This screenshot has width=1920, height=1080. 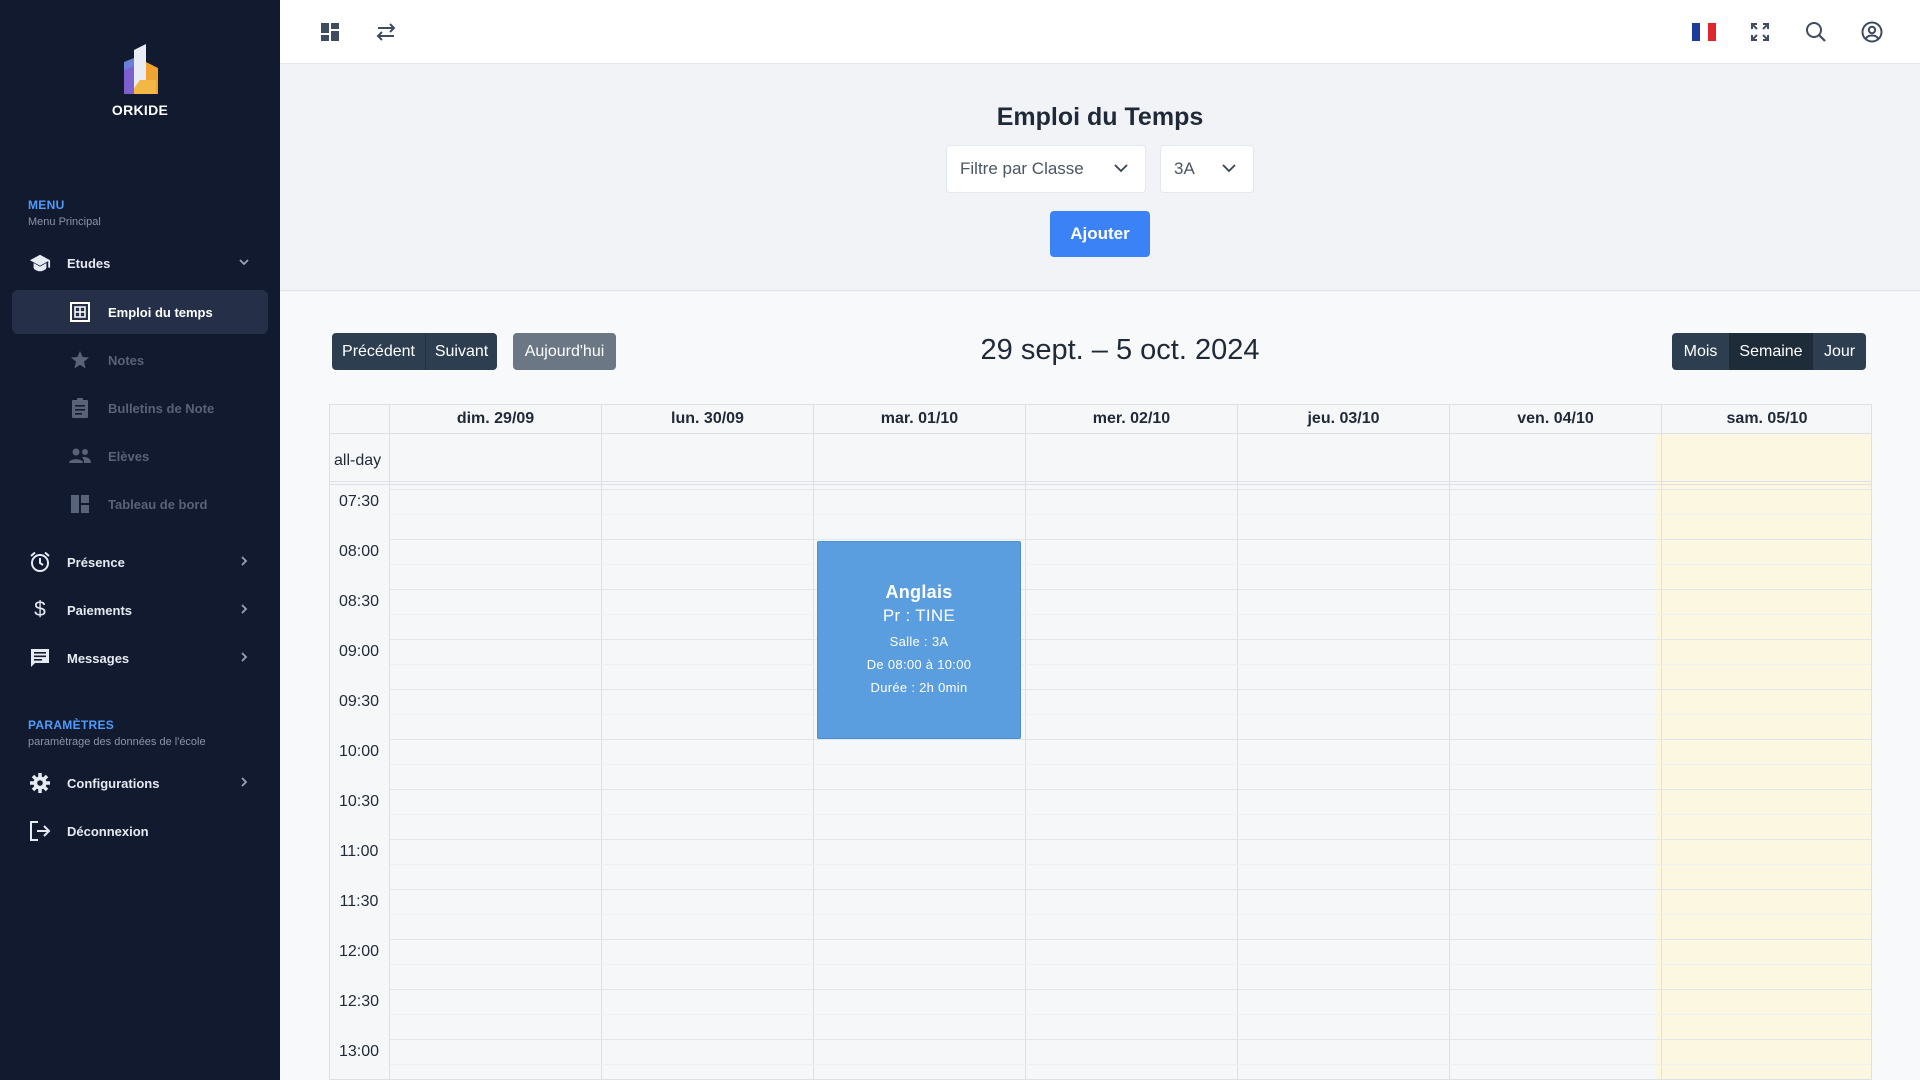 I want to click on event-duration: Durée : 2h 0min, so click(x=919, y=687).